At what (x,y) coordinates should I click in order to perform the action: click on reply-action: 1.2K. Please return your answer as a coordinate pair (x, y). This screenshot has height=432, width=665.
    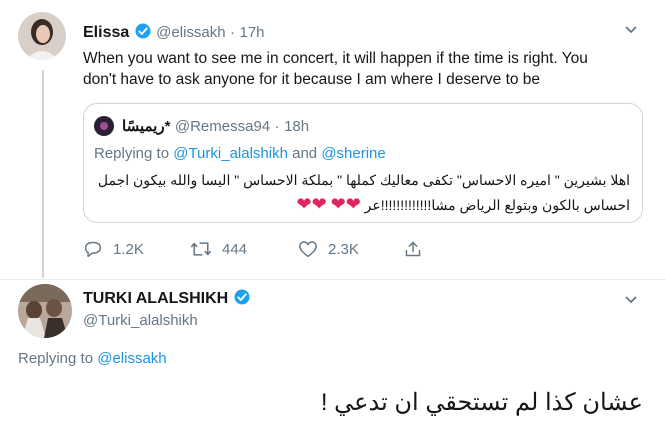
    Looking at the image, I should click on (113, 249).